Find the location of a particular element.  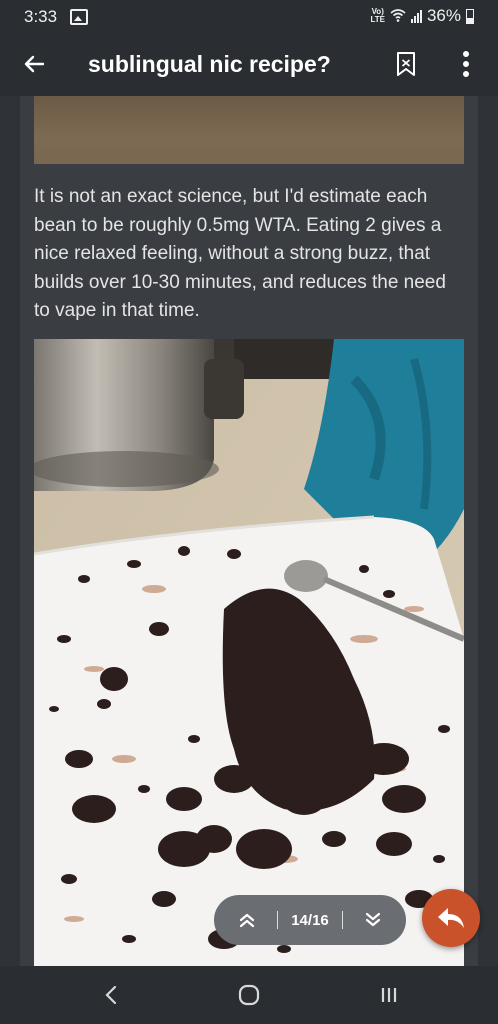

gallery-notification-icon is located at coordinates (79, 17).